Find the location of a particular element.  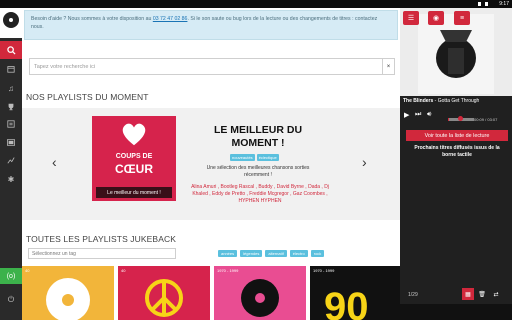

cover-band: Le meilleur du moment ! is located at coordinates (134, 192).